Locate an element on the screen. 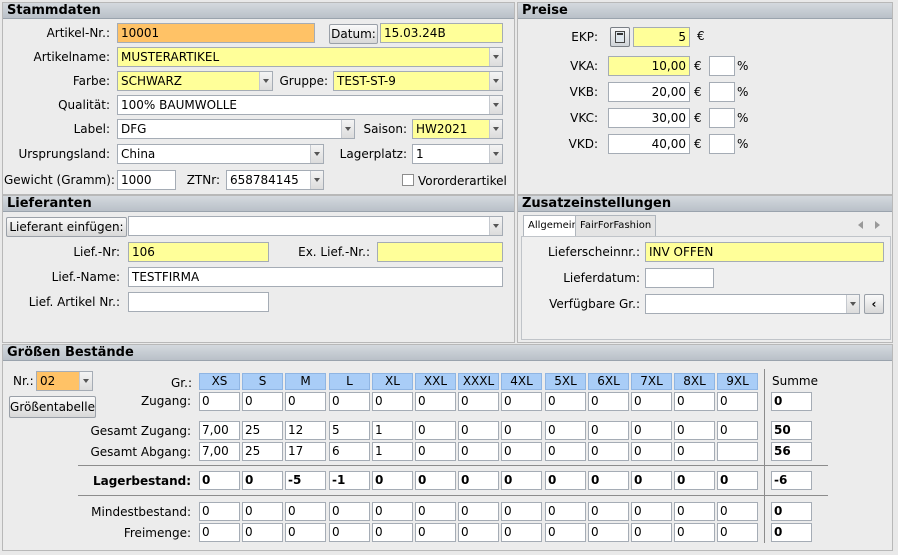 Image resolution: width=898 pixels, height=555 pixels. ex-lief-nr-field is located at coordinates (440, 252).